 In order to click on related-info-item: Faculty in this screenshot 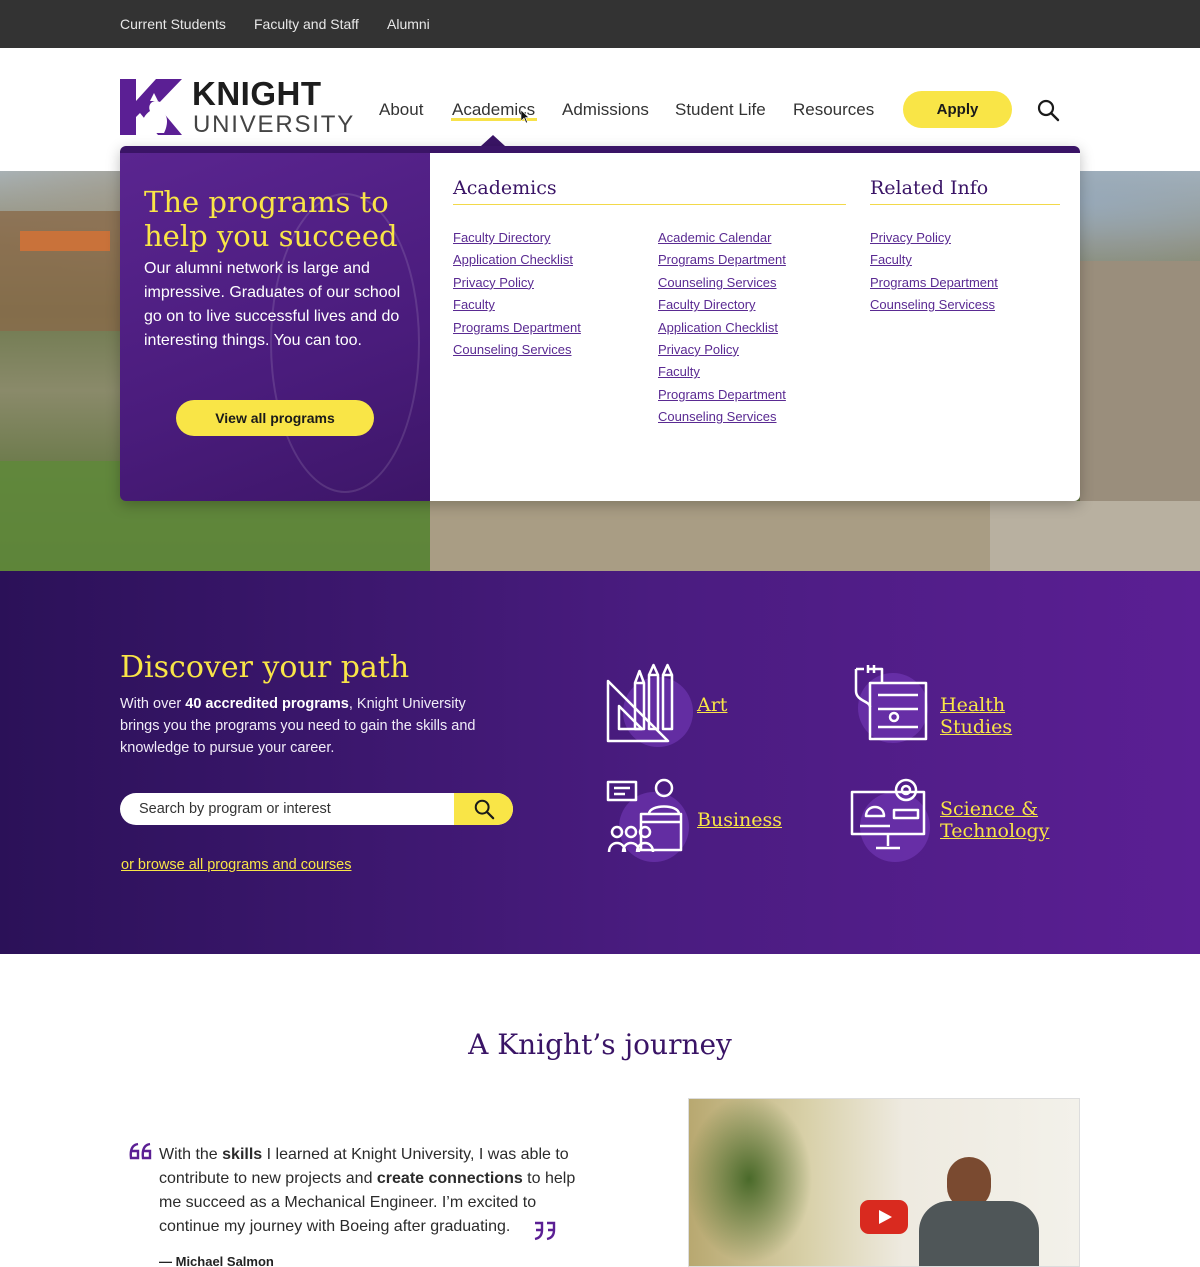, I will do `click(934, 262)`.